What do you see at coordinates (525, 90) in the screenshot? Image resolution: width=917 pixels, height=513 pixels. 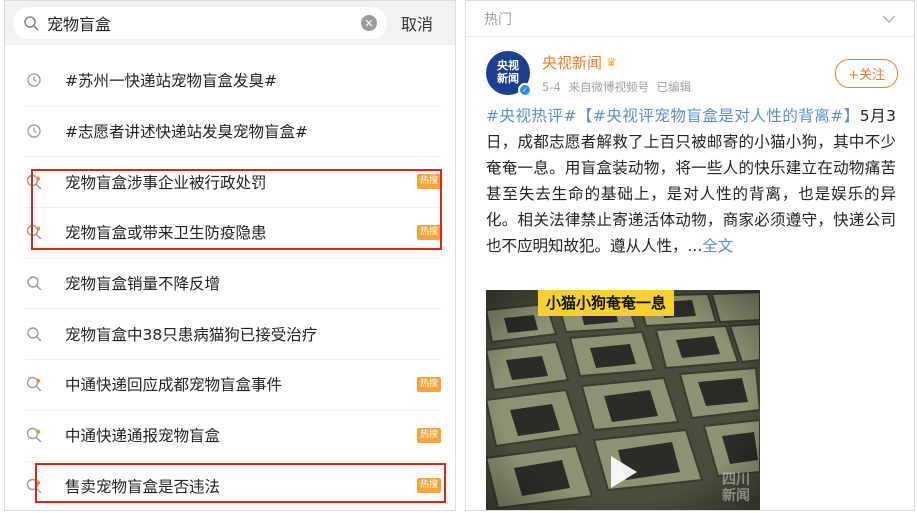 I see `verified-icon: ✓` at bounding box center [525, 90].